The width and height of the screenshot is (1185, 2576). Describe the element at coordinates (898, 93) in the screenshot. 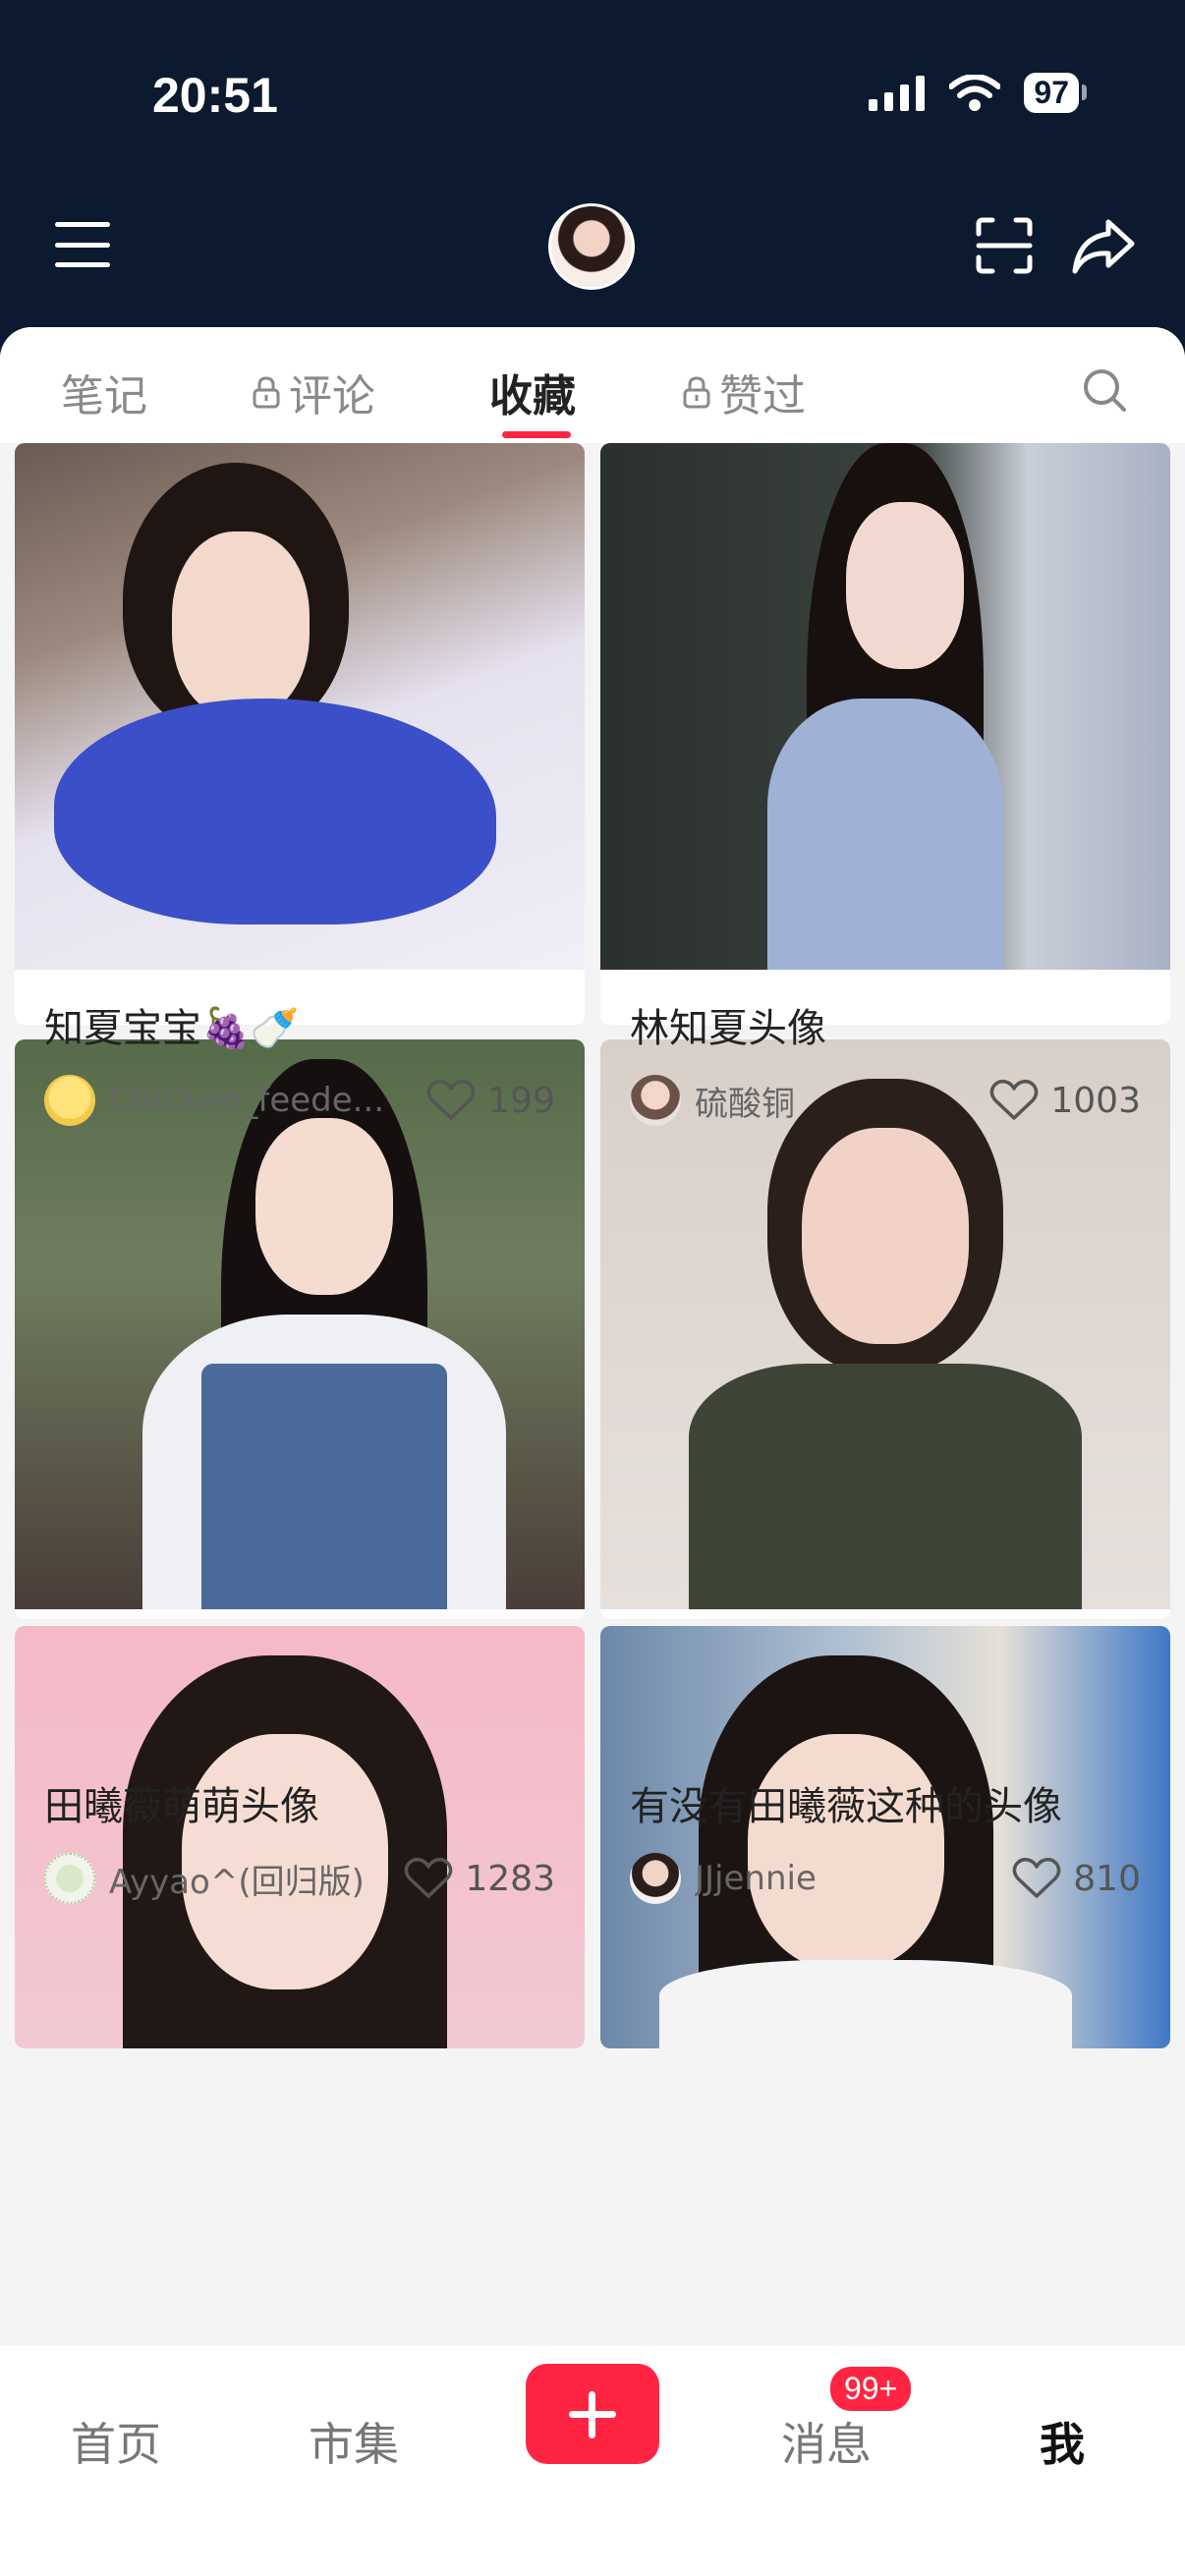

I see `signal-icon` at that location.